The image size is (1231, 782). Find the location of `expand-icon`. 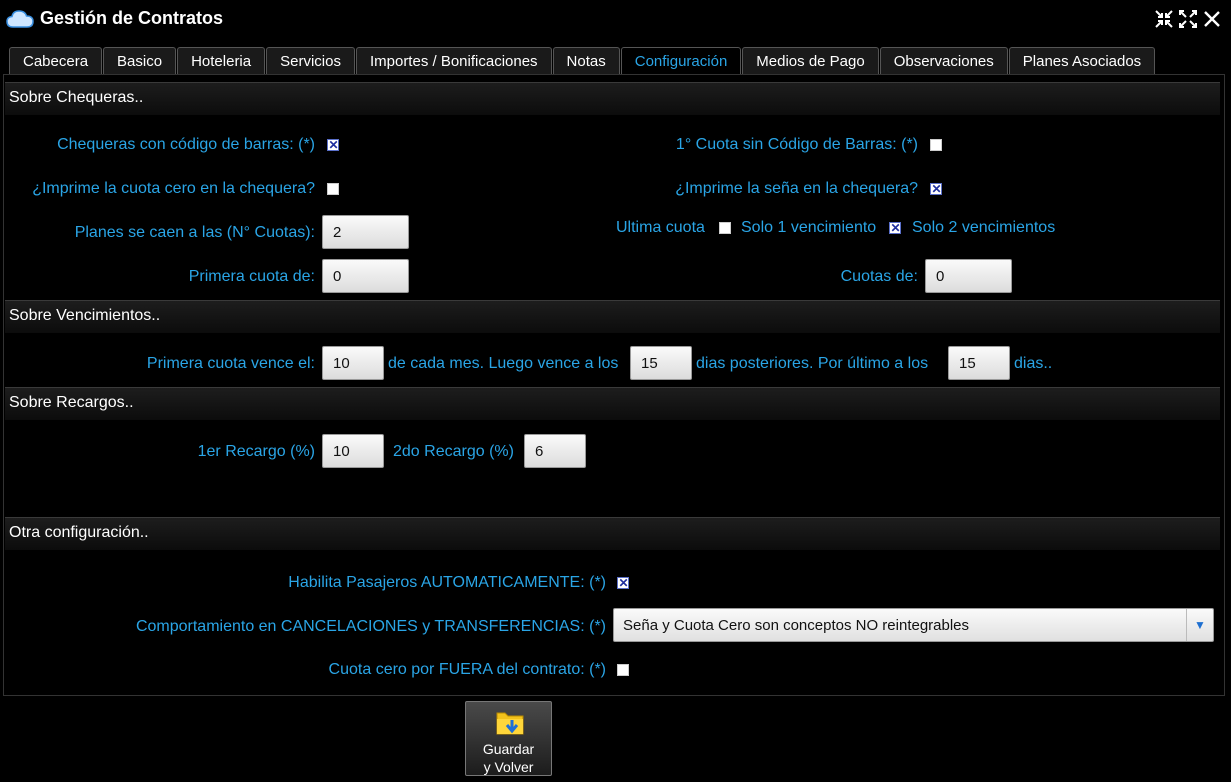

expand-icon is located at coordinates (1188, 19).